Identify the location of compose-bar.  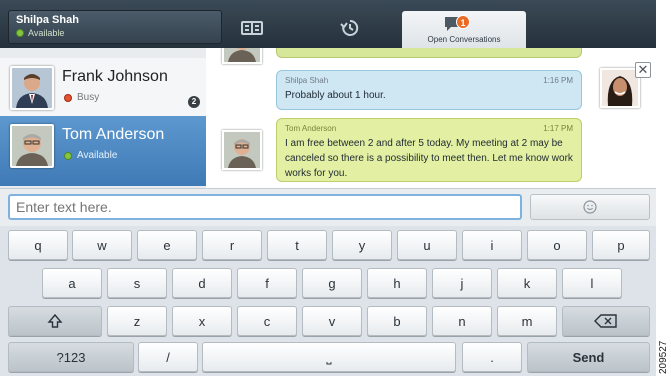
(328, 207).